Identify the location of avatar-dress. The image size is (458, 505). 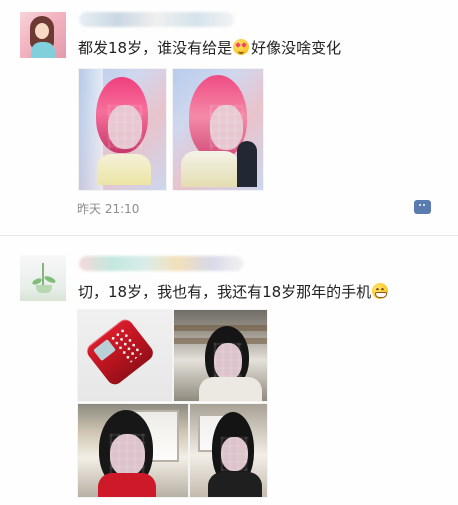
(43, 50).